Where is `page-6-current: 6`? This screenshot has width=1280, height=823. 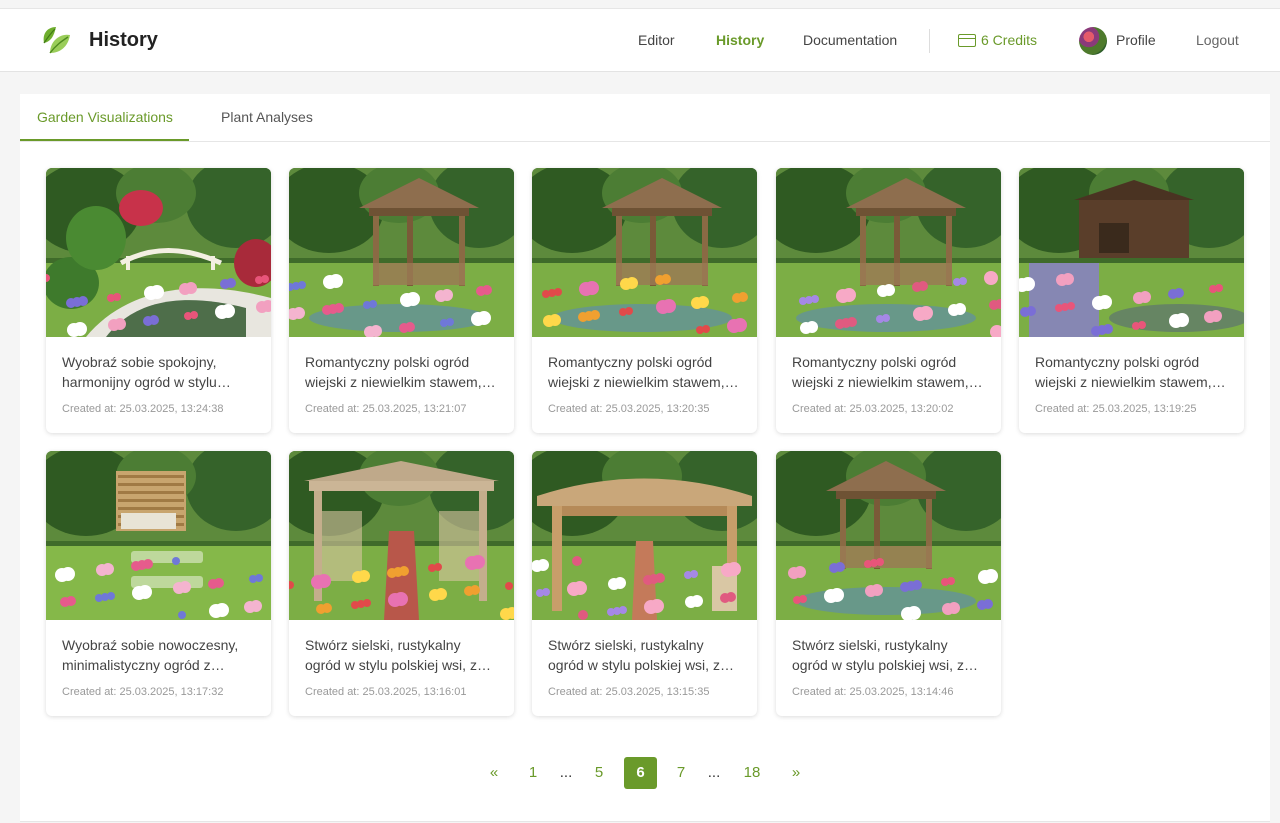 page-6-current: 6 is located at coordinates (640, 773).